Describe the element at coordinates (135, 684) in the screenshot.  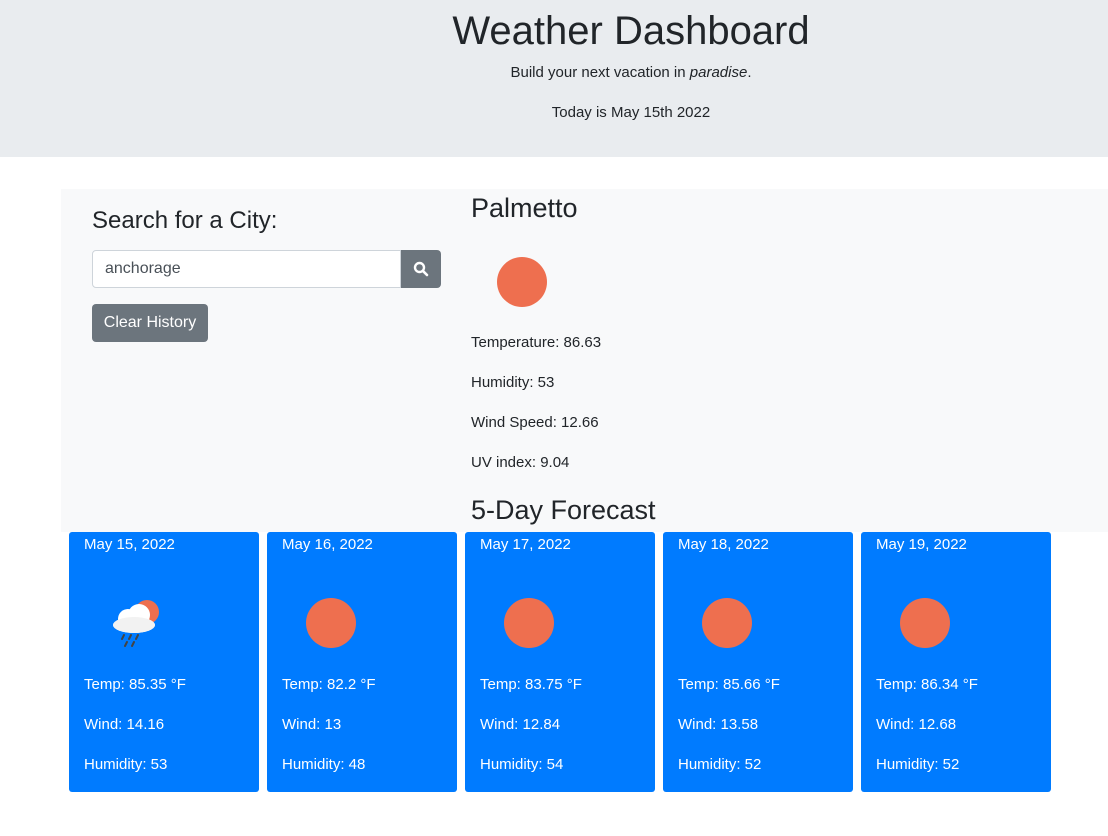
I see `forecast-temp: Temp: 85.35 °F` at that location.